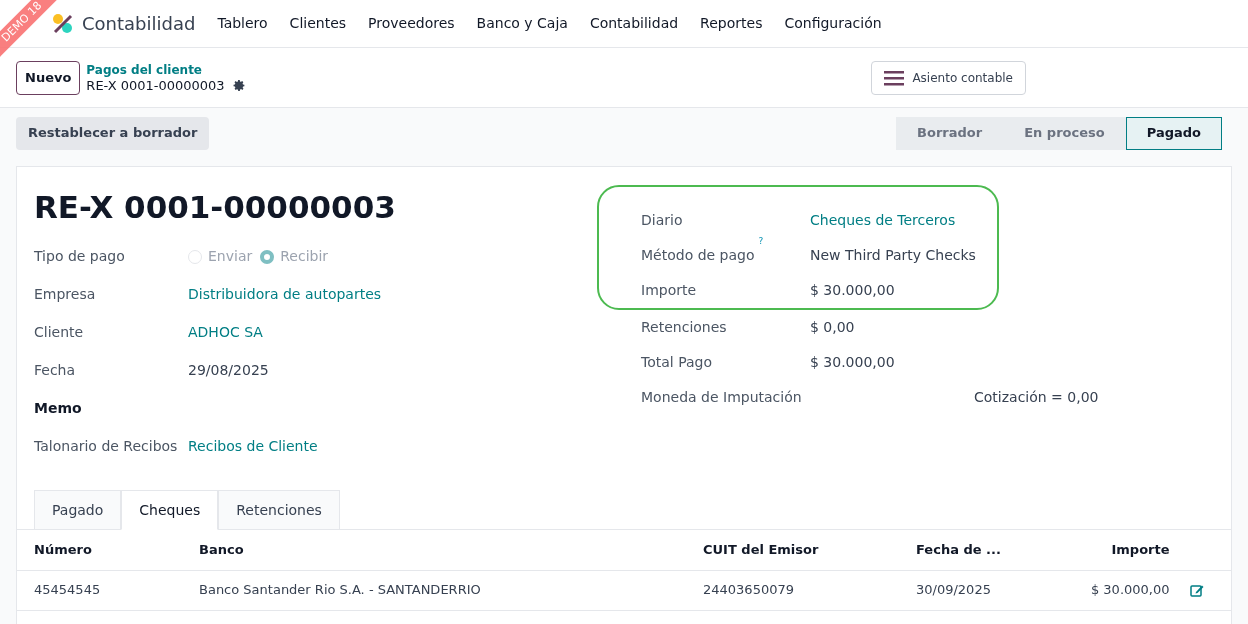  What do you see at coordinates (669, 290) in the screenshot?
I see `field-label: Importe` at bounding box center [669, 290].